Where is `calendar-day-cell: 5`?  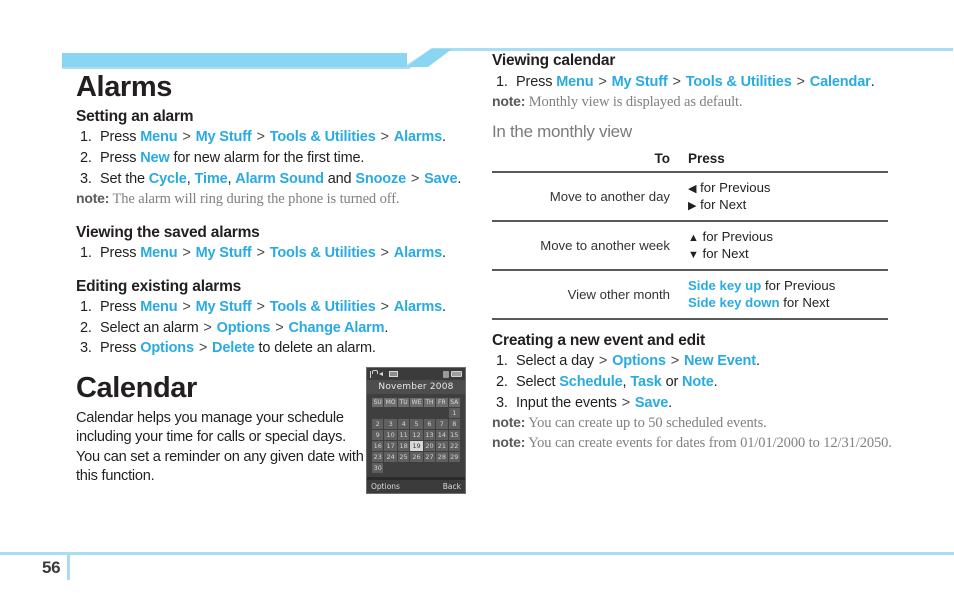 calendar-day-cell: 5 is located at coordinates (416, 424).